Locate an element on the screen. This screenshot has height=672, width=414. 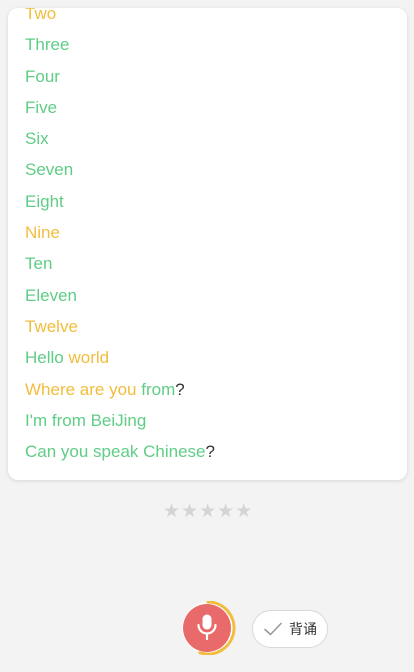
sentence-line: Four is located at coordinates (120, 76).